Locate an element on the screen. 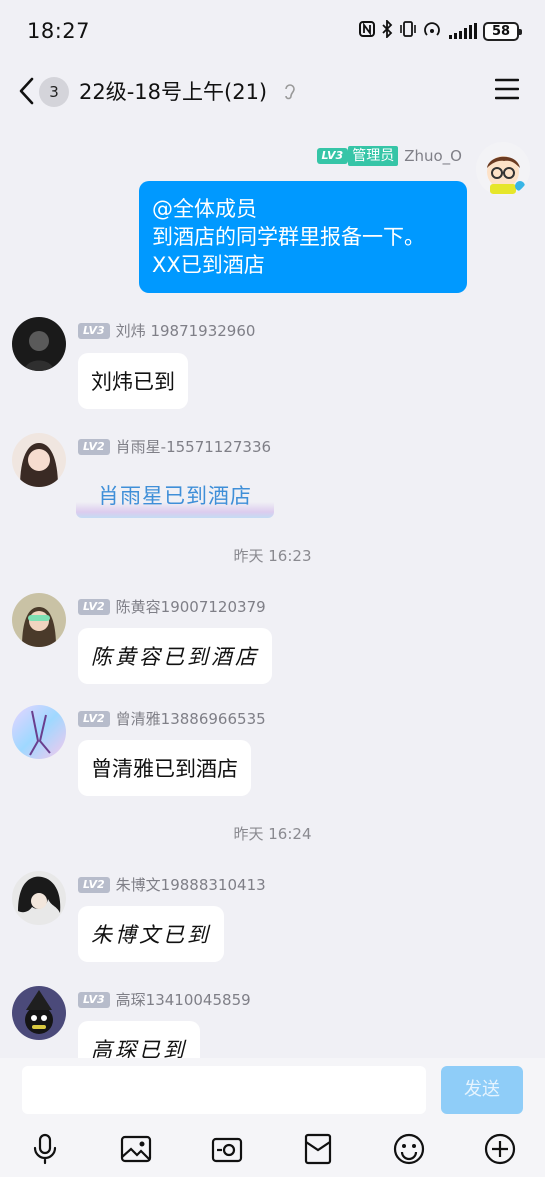 This screenshot has width=545, height=1177. input-bar: 发送 is located at coordinates (272, 1117).